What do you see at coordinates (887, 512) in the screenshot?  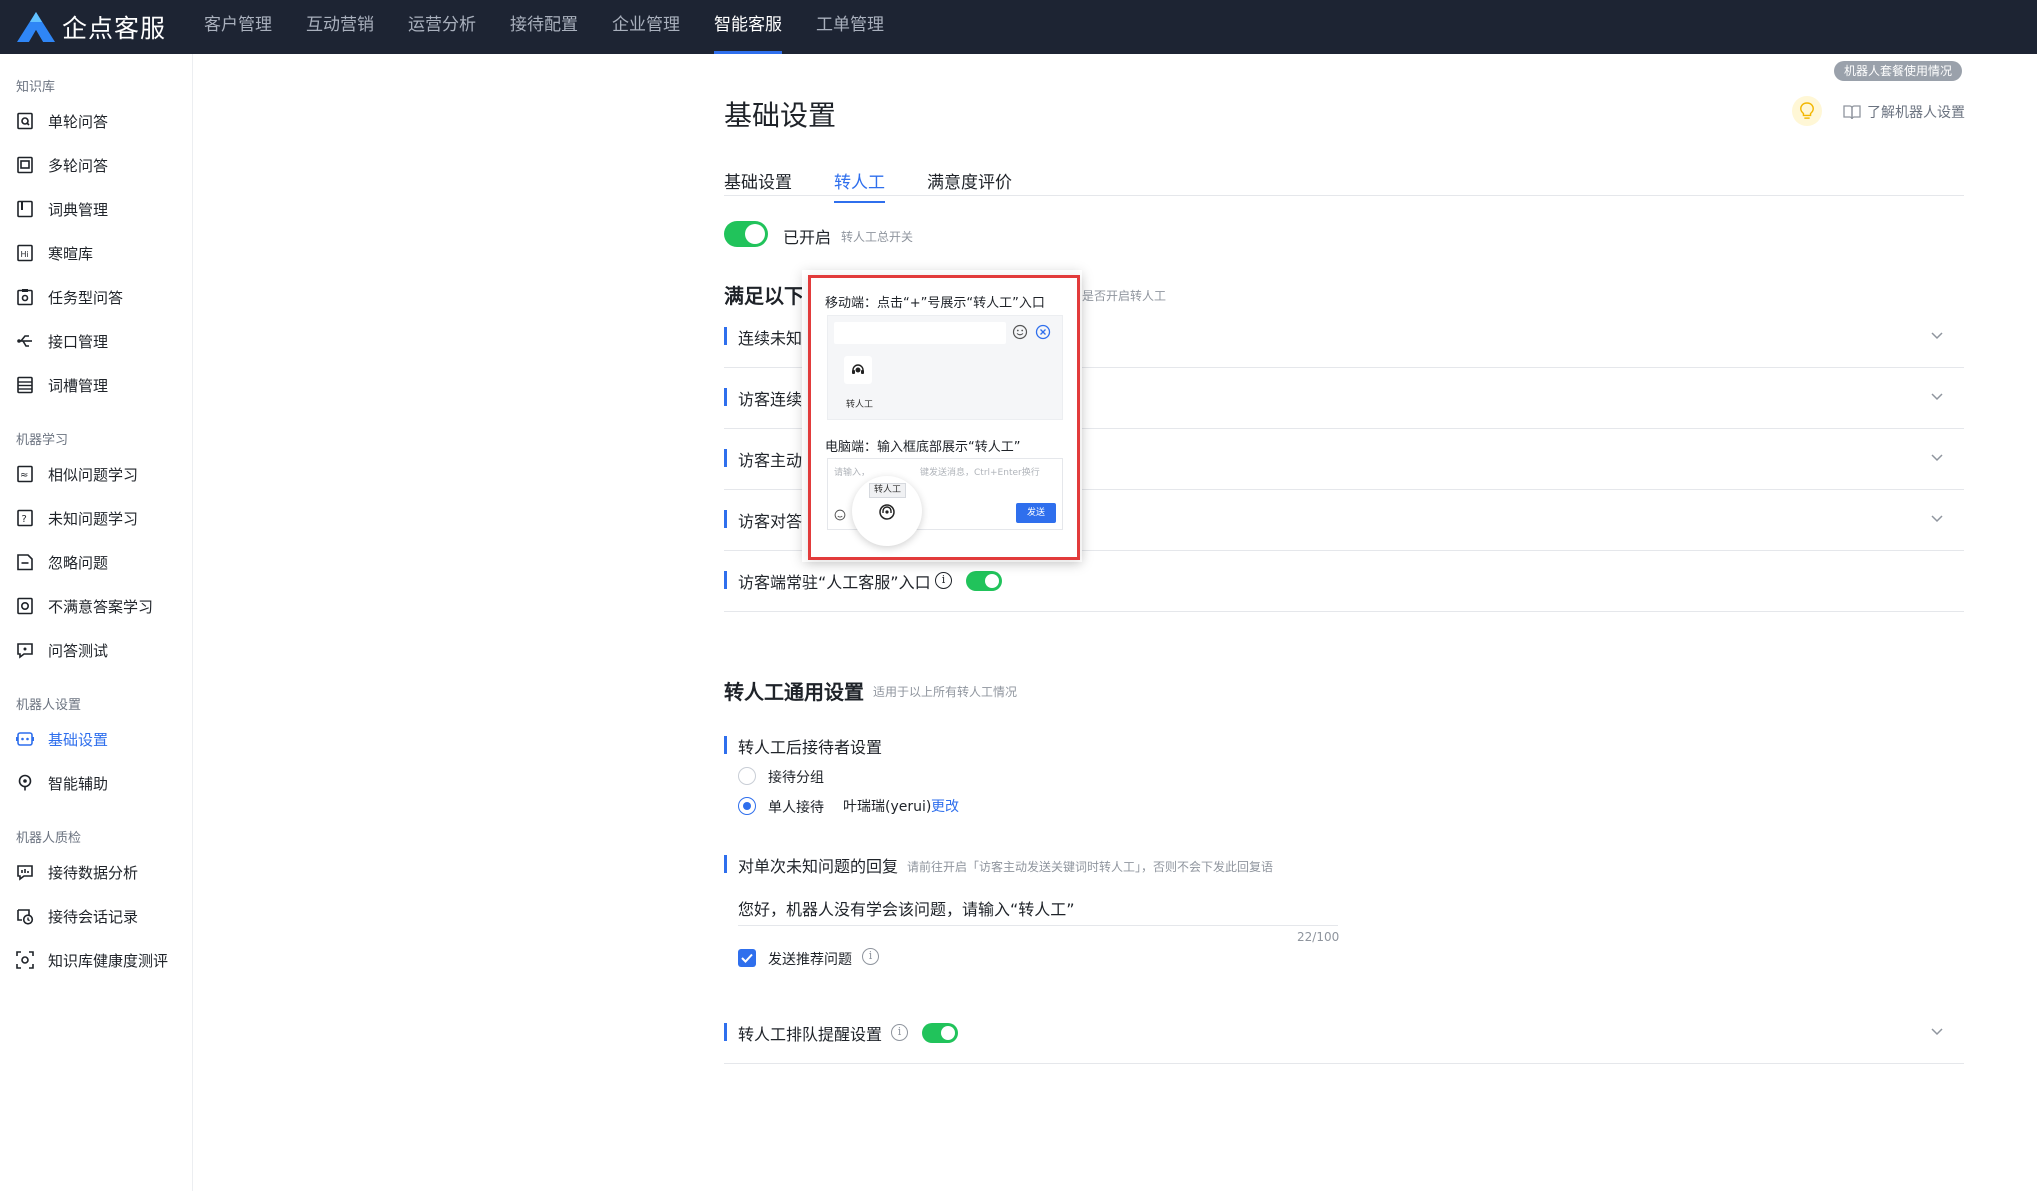 I see `headset-service-icon` at bounding box center [887, 512].